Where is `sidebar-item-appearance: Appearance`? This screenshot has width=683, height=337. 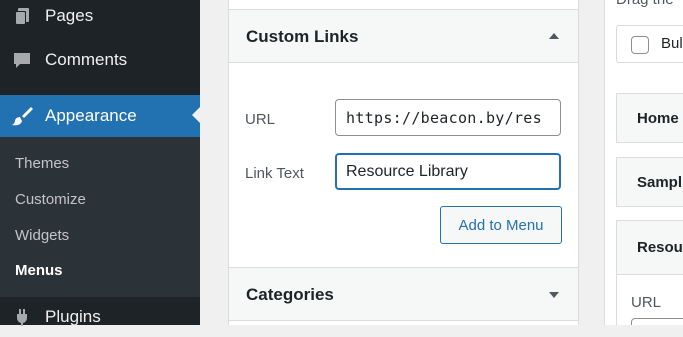 sidebar-item-appearance: Appearance is located at coordinates (100, 116).